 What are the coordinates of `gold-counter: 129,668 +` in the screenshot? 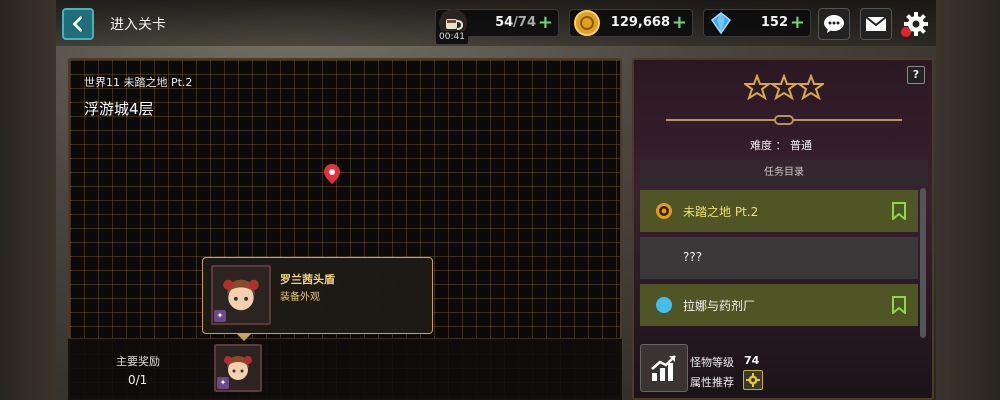 It's located at (631, 23).